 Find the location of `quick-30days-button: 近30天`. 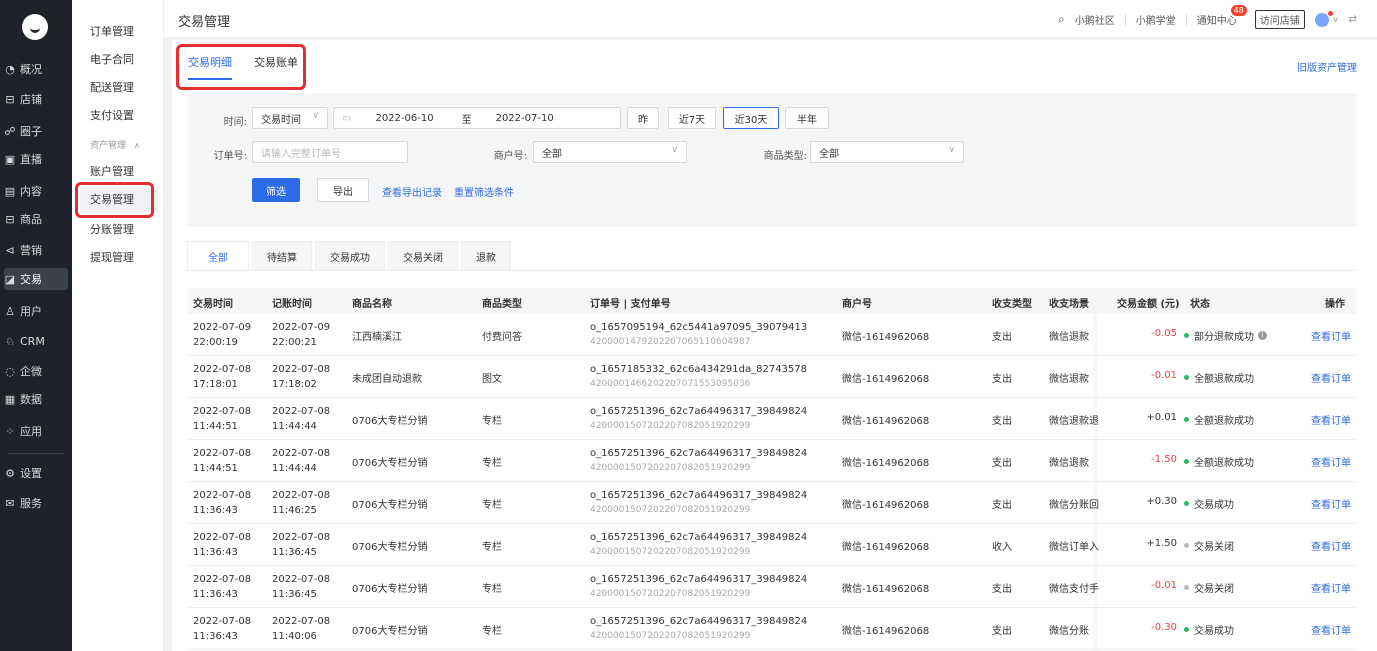

quick-30days-button: 近30天 is located at coordinates (751, 118).